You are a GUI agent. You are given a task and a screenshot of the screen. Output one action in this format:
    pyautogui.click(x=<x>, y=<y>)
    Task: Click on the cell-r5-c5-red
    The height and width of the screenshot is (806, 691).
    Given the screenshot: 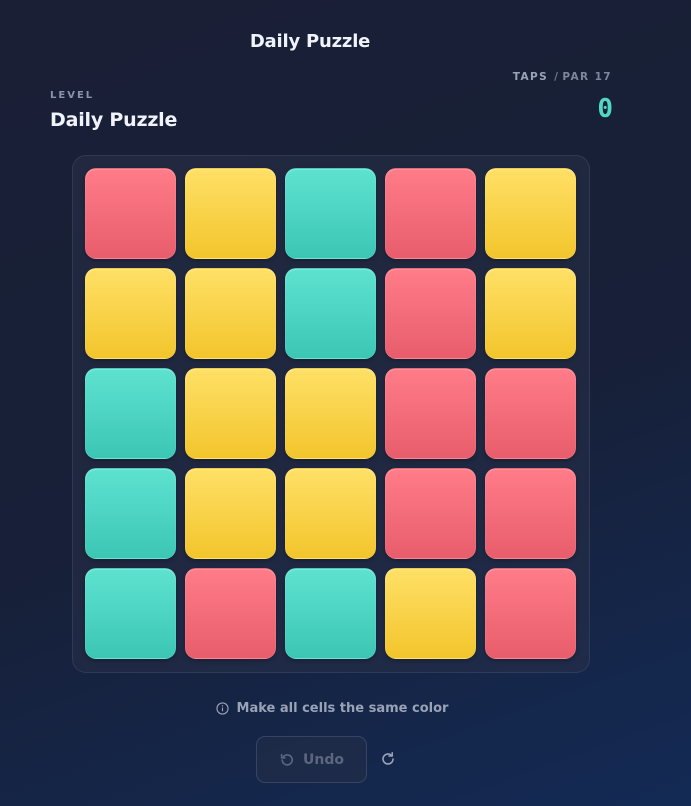 What is the action you would take?
    pyautogui.click(x=530, y=613)
    